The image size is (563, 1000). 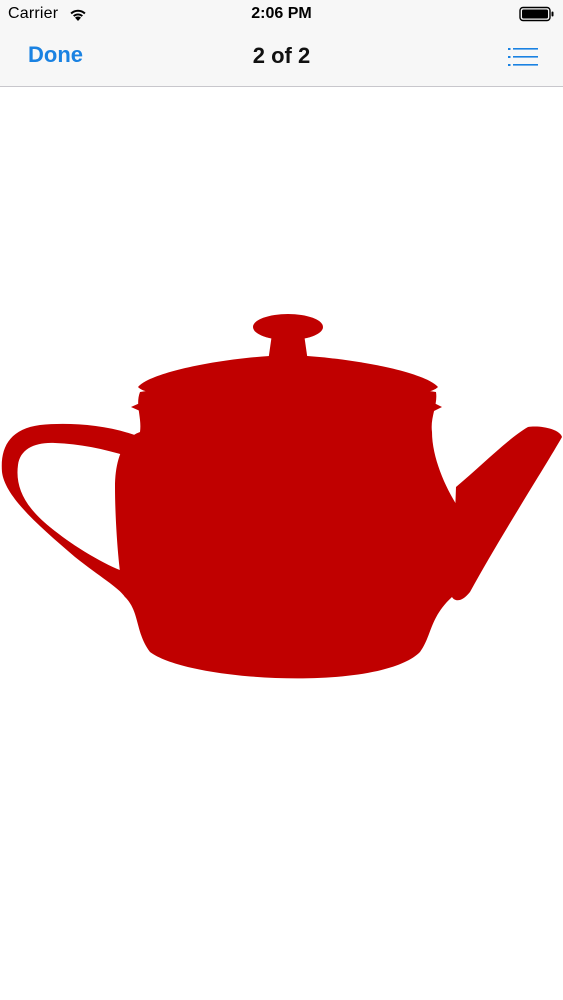 I want to click on status-bar: Carrier 2:06 PM, so click(x=281, y=15).